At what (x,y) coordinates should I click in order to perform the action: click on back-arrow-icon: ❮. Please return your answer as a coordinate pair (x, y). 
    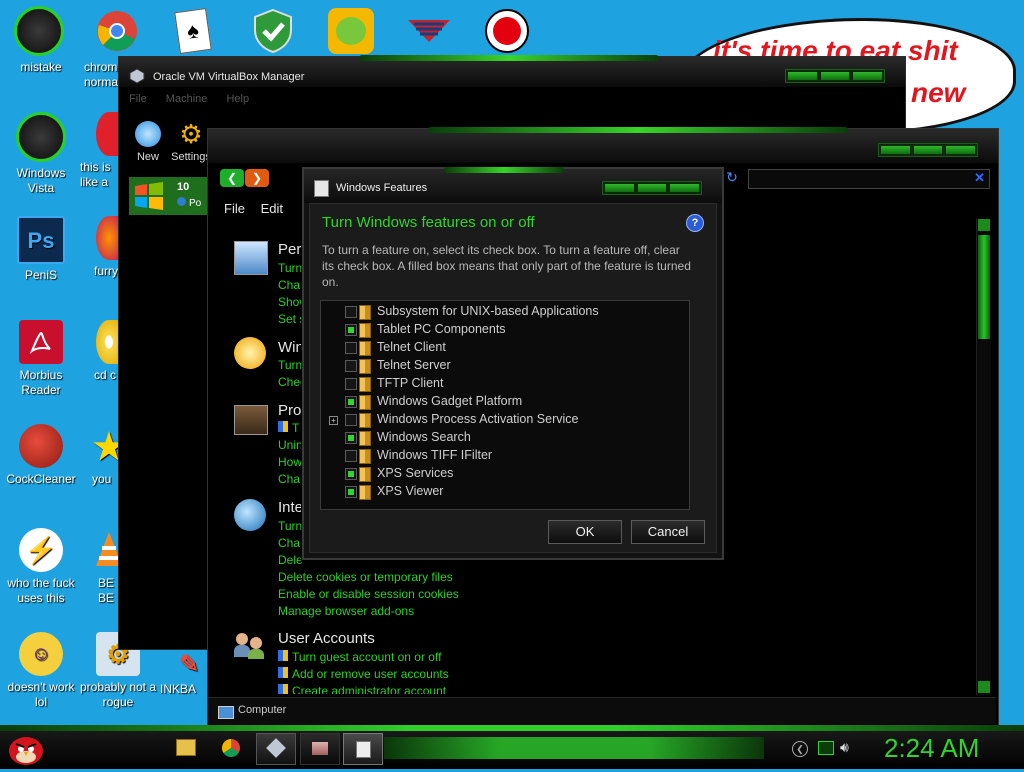
    Looking at the image, I should click on (232, 178).